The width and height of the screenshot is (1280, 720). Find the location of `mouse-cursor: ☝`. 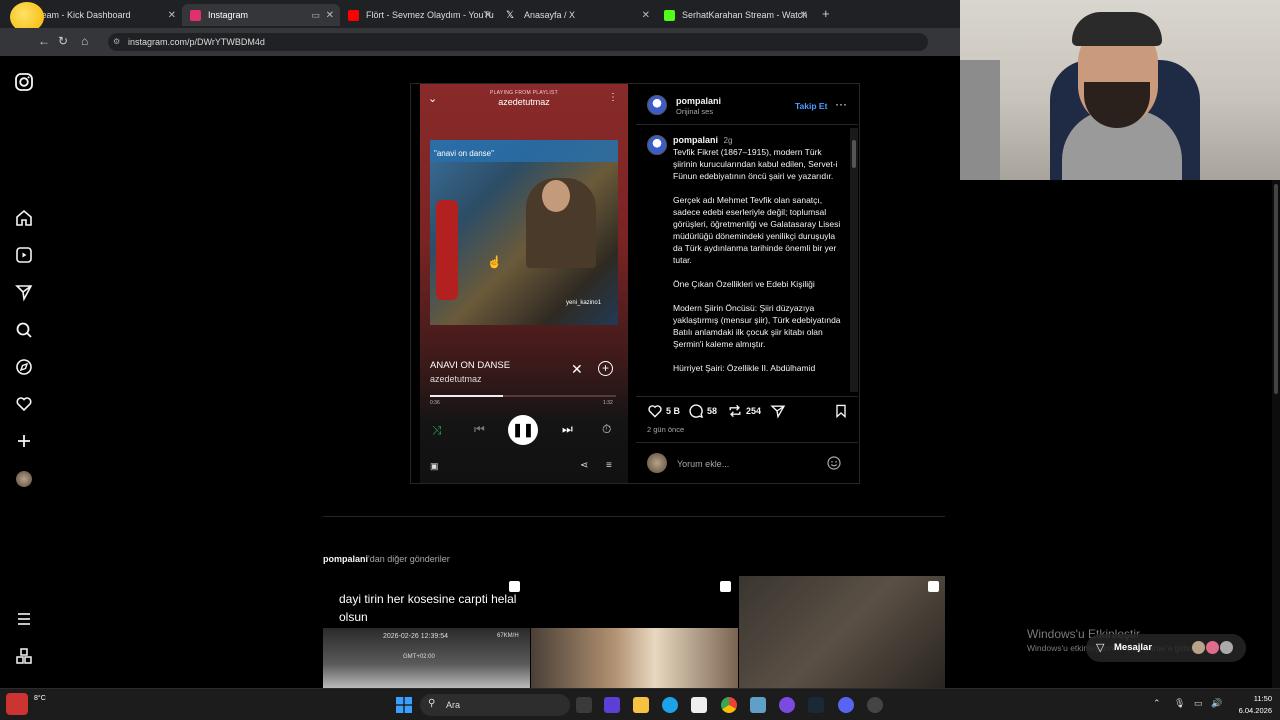

mouse-cursor: ☝ is located at coordinates (494, 262).